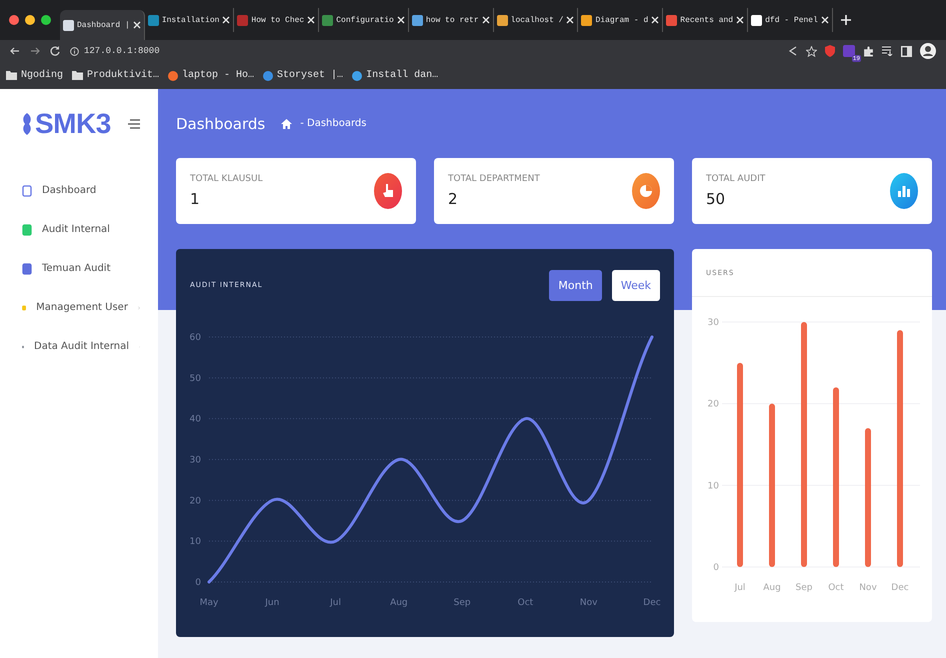 The width and height of the screenshot is (946, 658). What do you see at coordinates (868, 51) in the screenshot?
I see `puzzle-icon` at bounding box center [868, 51].